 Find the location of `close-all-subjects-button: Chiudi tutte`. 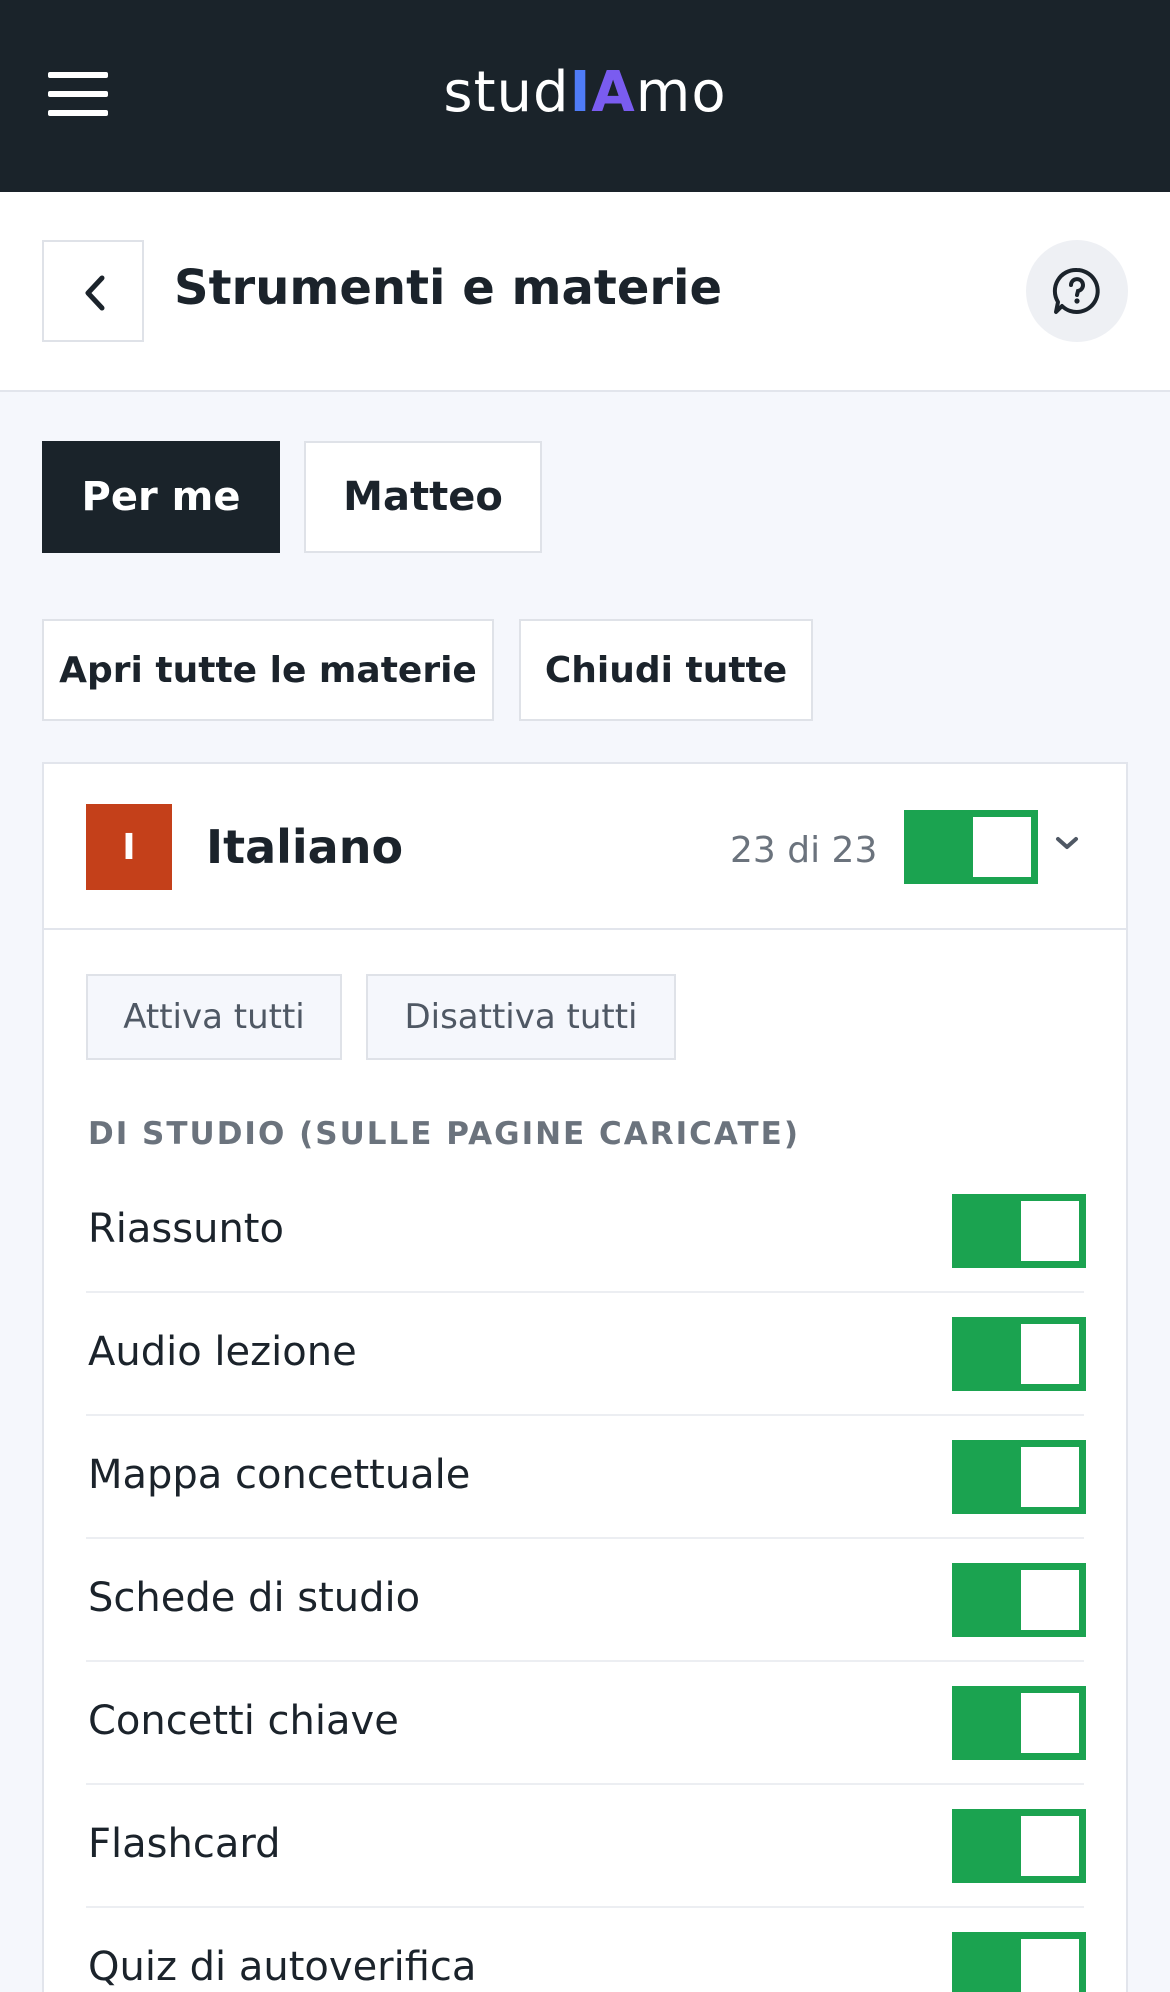

close-all-subjects-button: Chiudi tutte is located at coordinates (666, 670).